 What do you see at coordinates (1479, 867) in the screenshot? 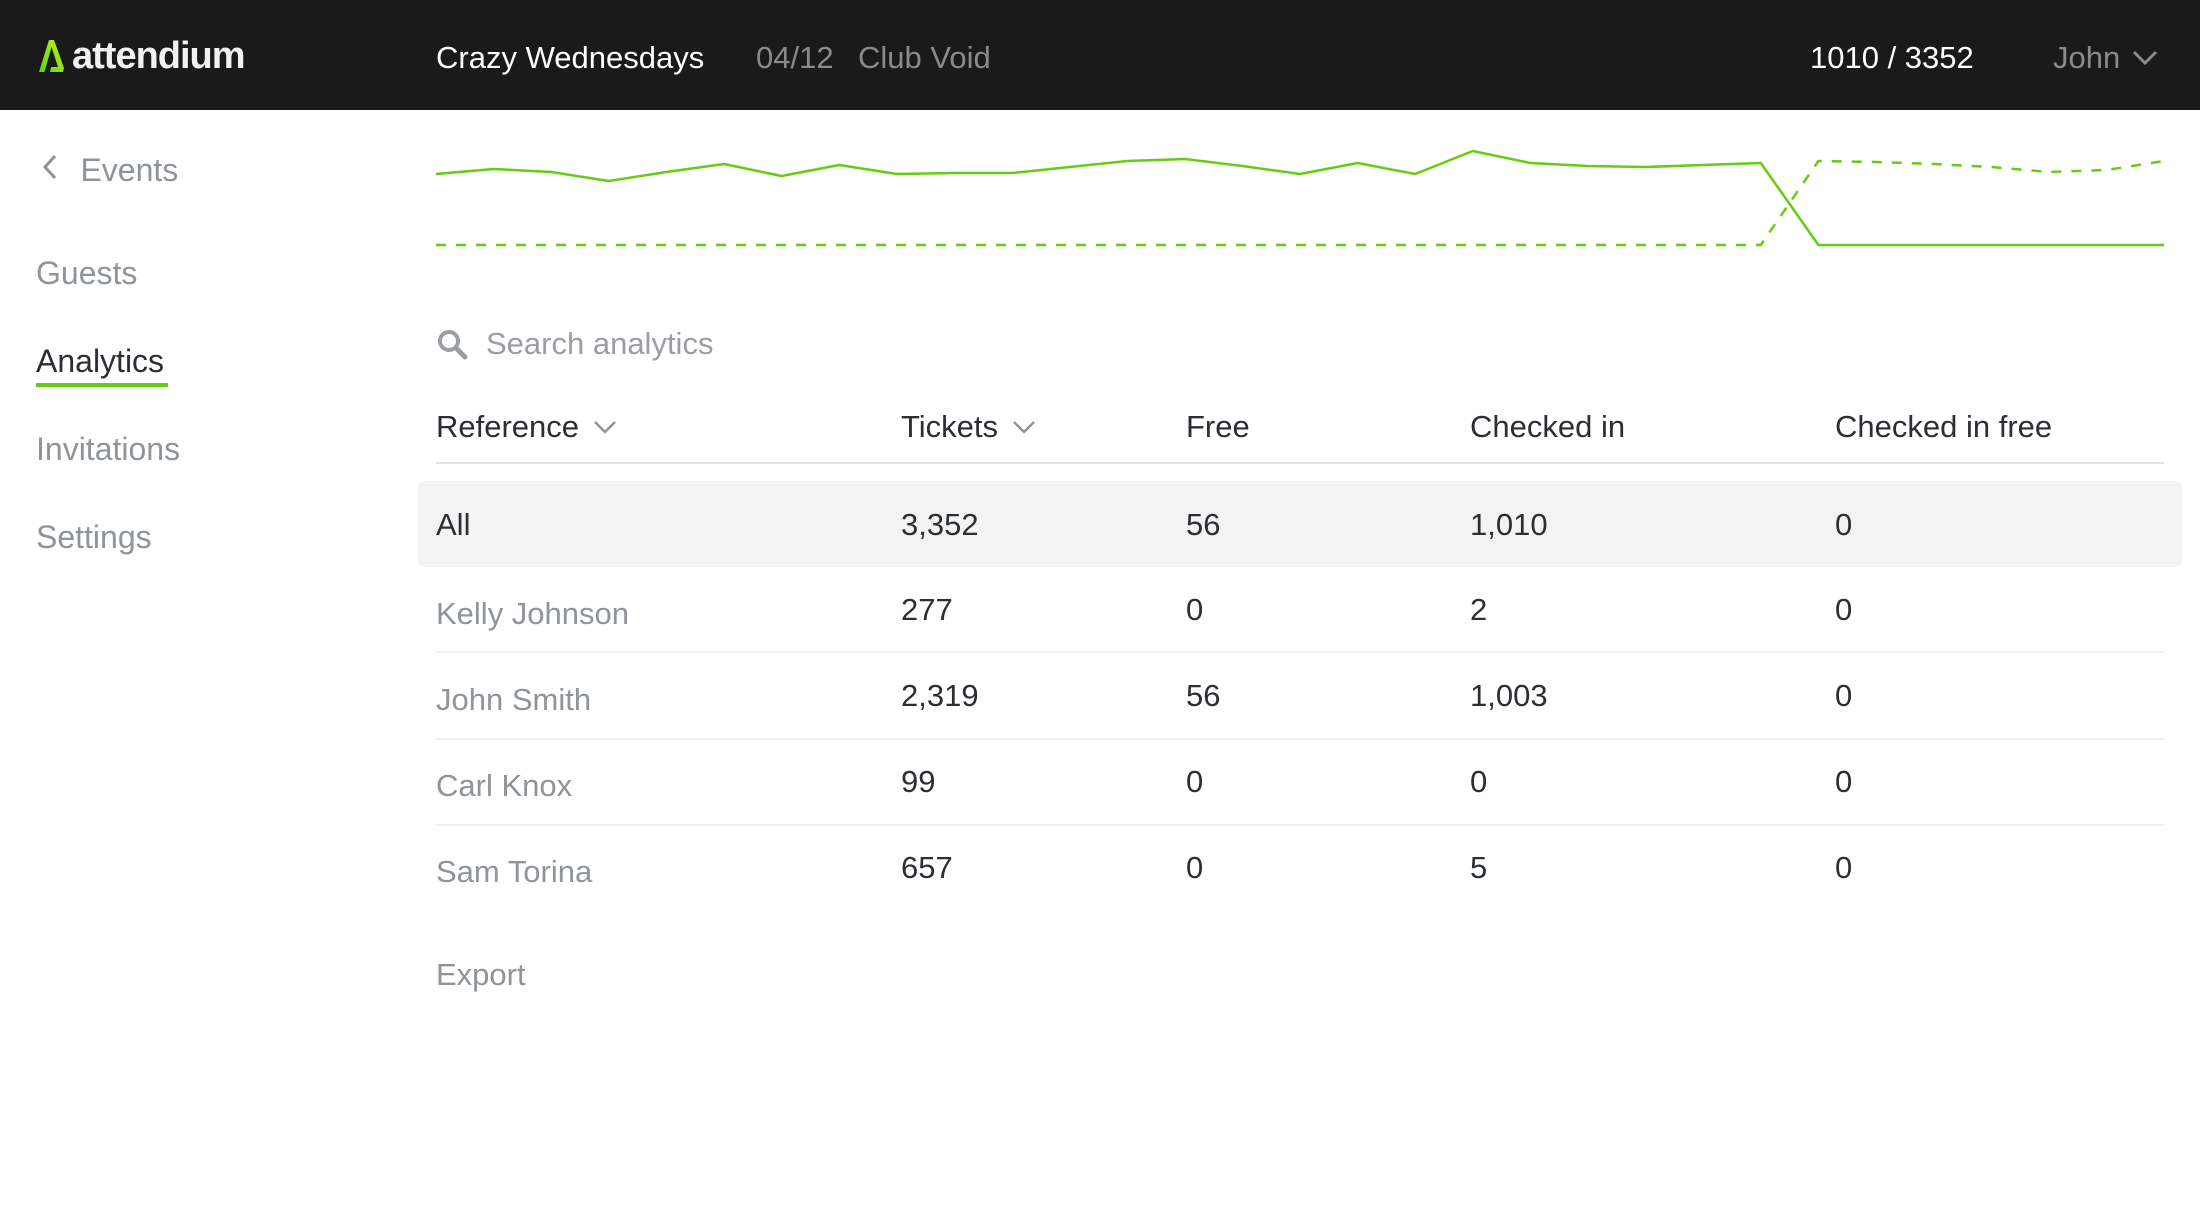
I see `row-checked-in: 5` at bounding box center [1479, 867].